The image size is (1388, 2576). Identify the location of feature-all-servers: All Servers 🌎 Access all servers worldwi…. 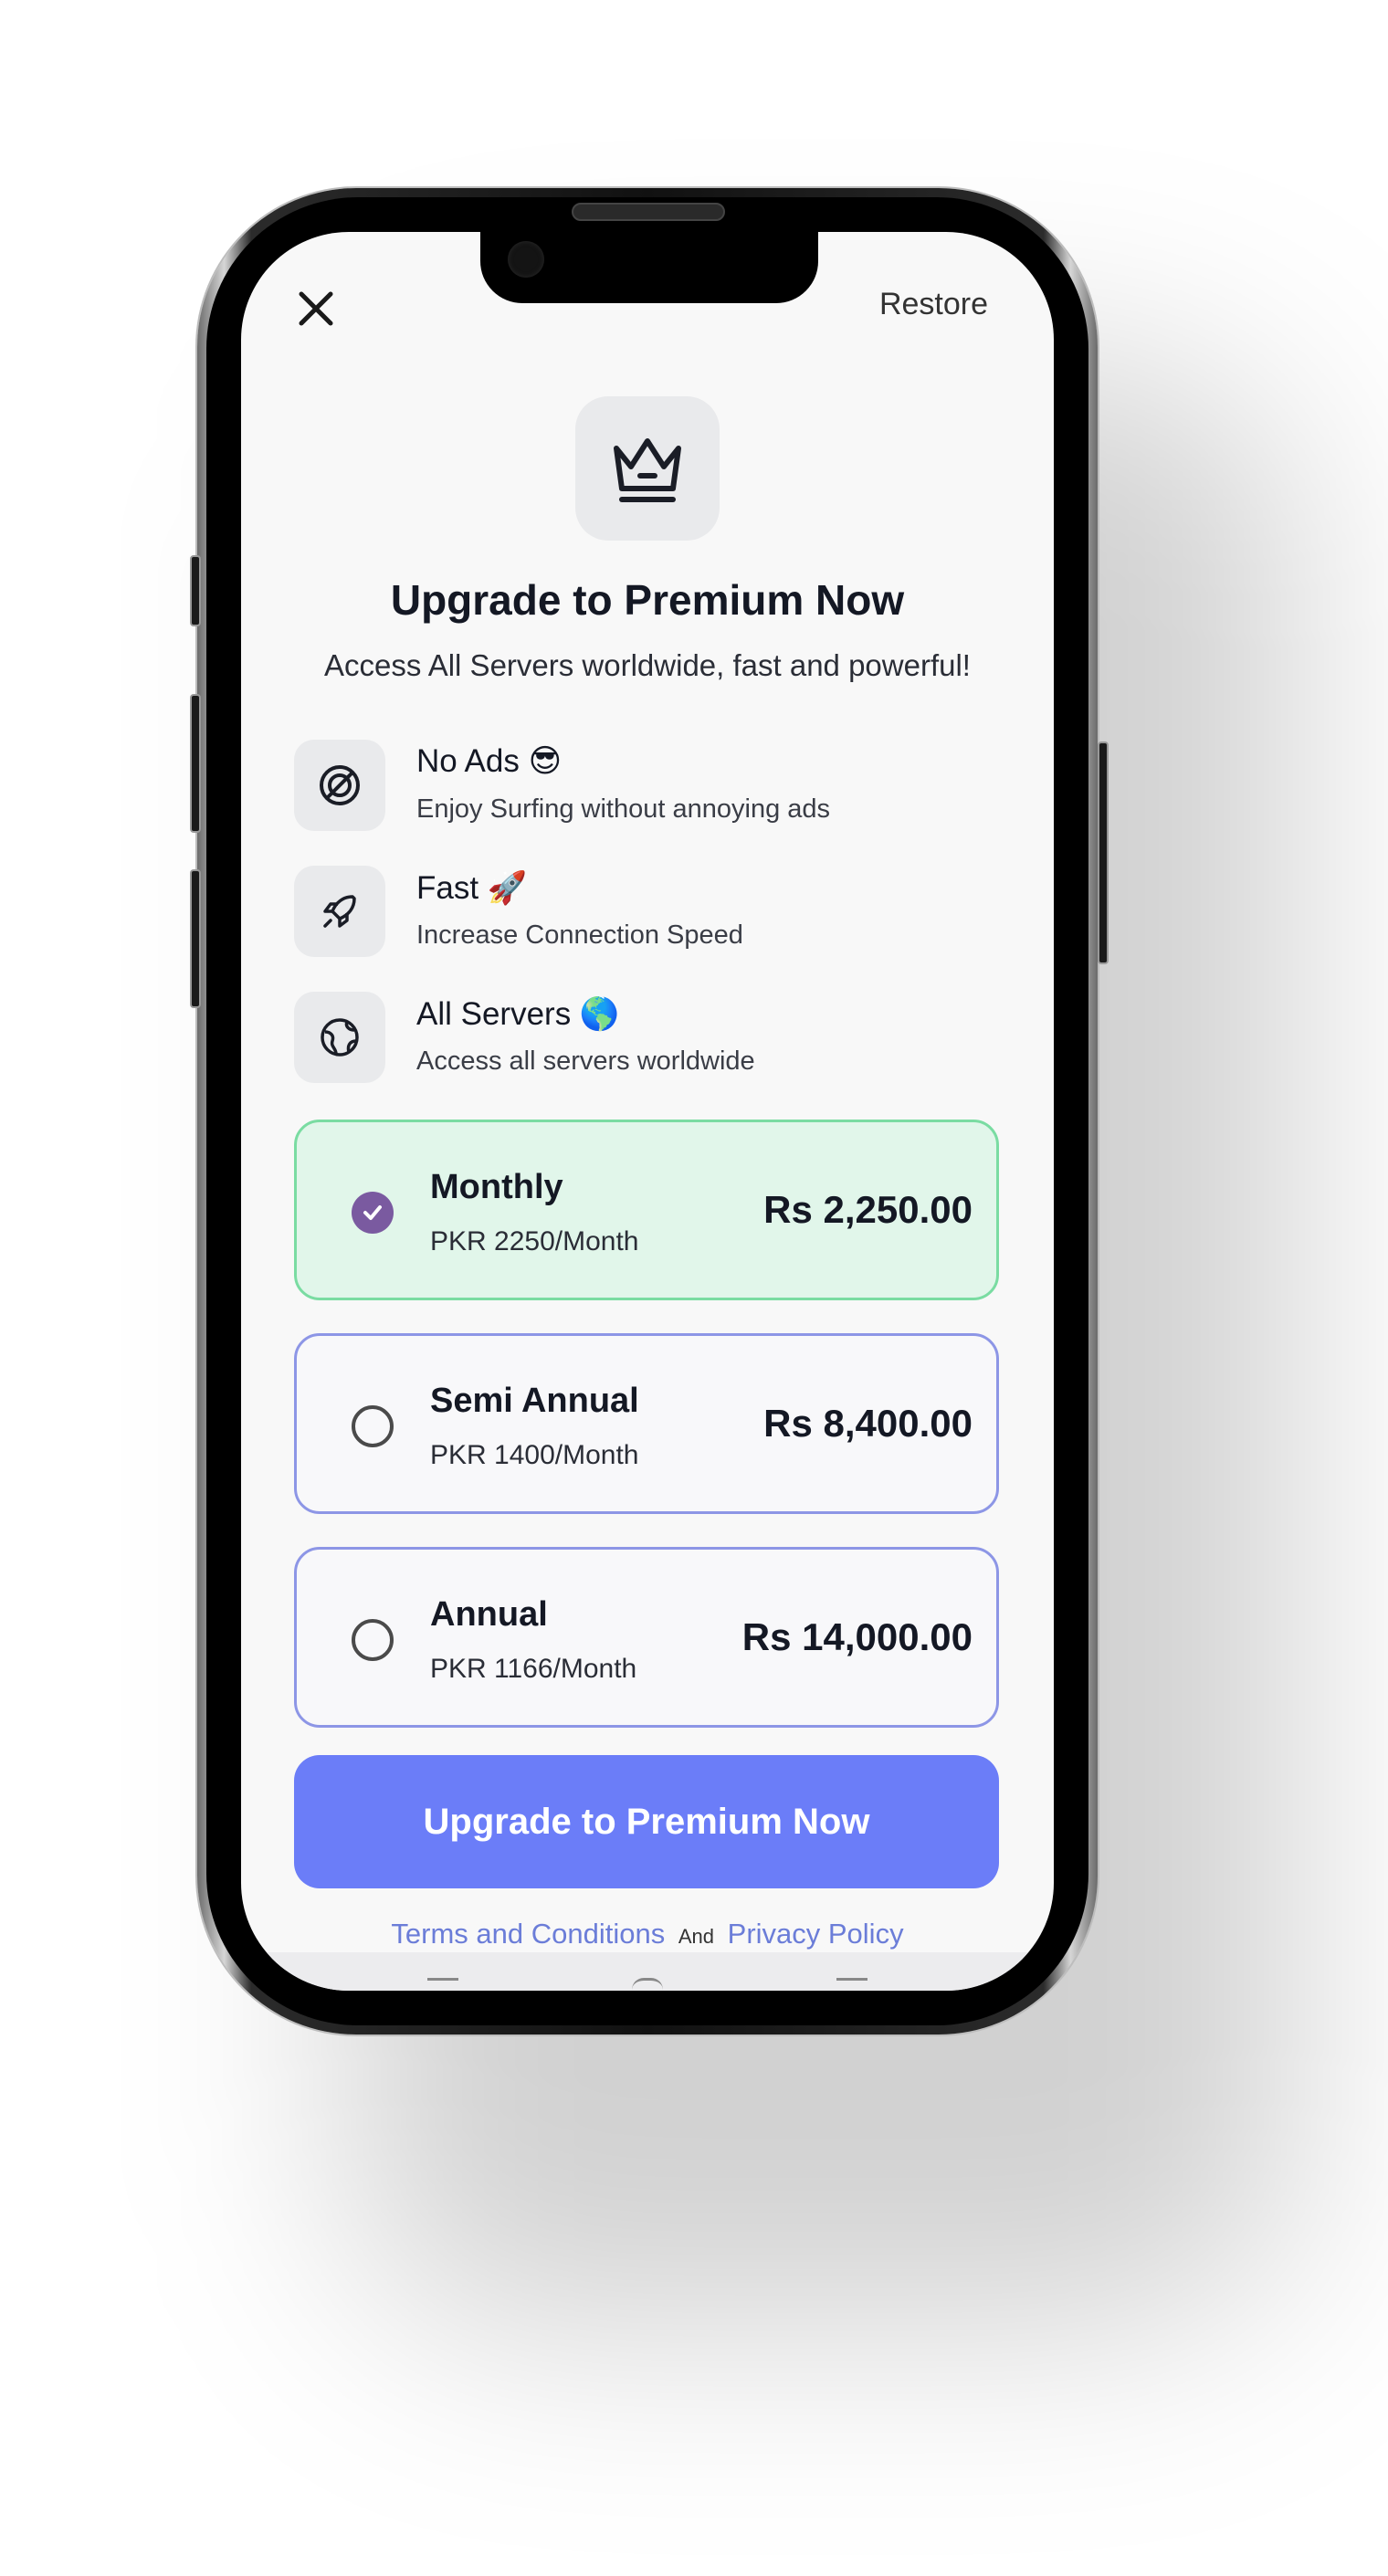
(650, 1037).